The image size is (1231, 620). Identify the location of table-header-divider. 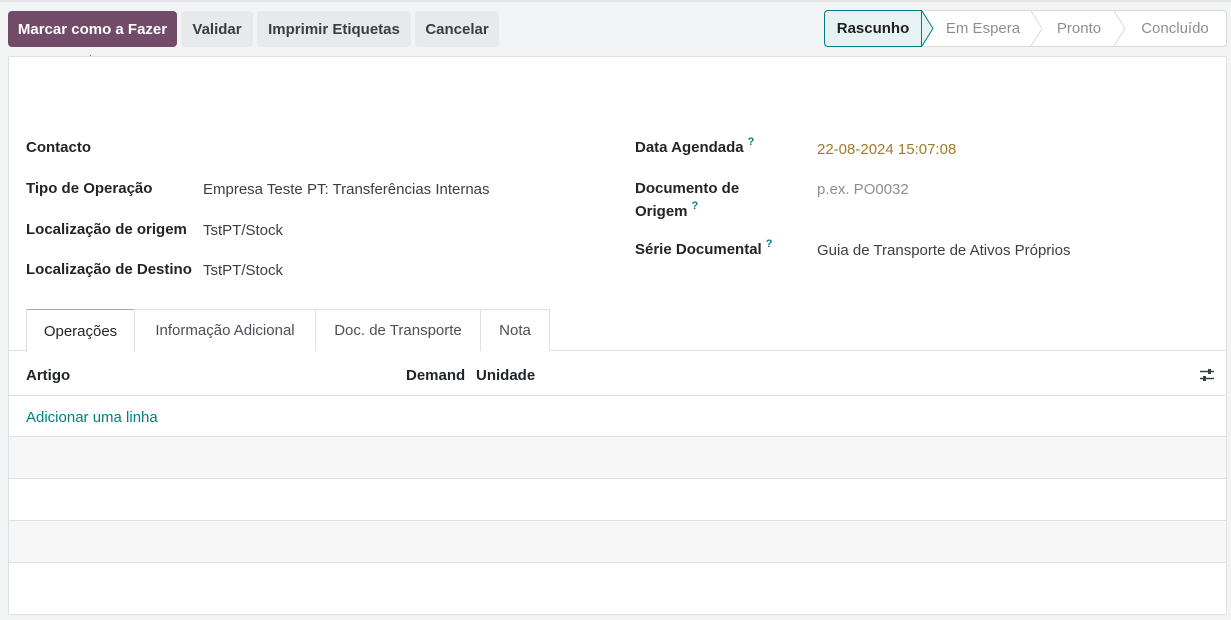
(617, 395).